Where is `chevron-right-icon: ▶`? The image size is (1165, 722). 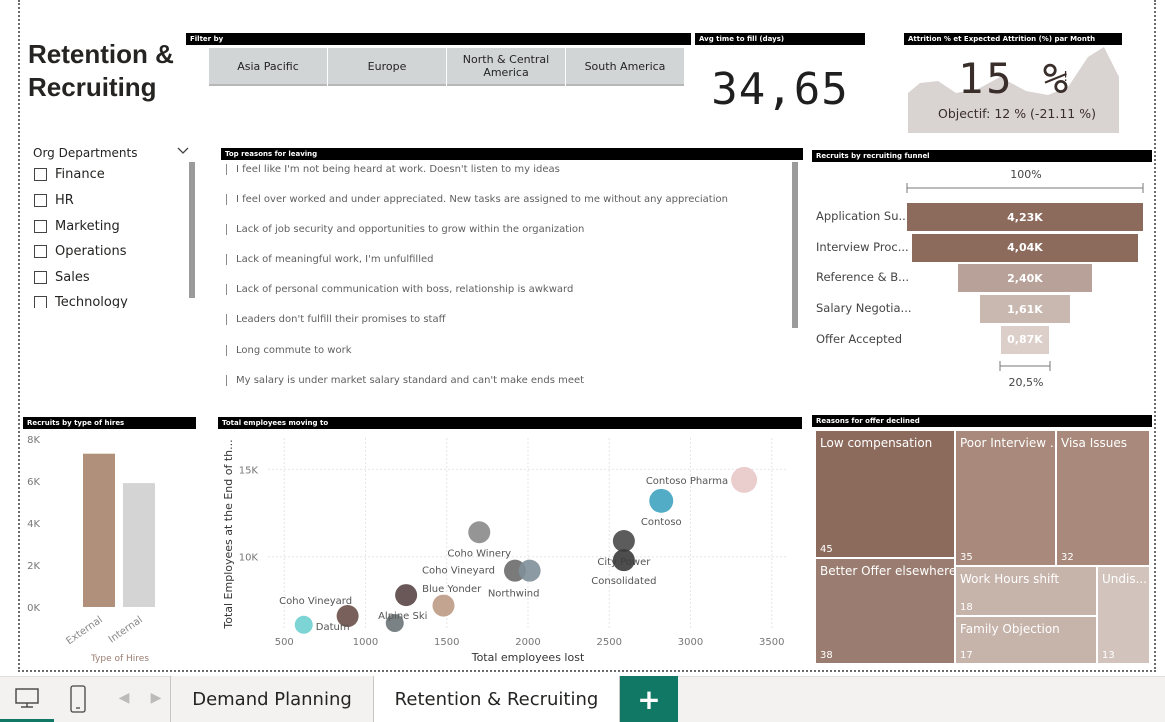 chevron-right-icon: ▶ is located at coordinates (156, 700).